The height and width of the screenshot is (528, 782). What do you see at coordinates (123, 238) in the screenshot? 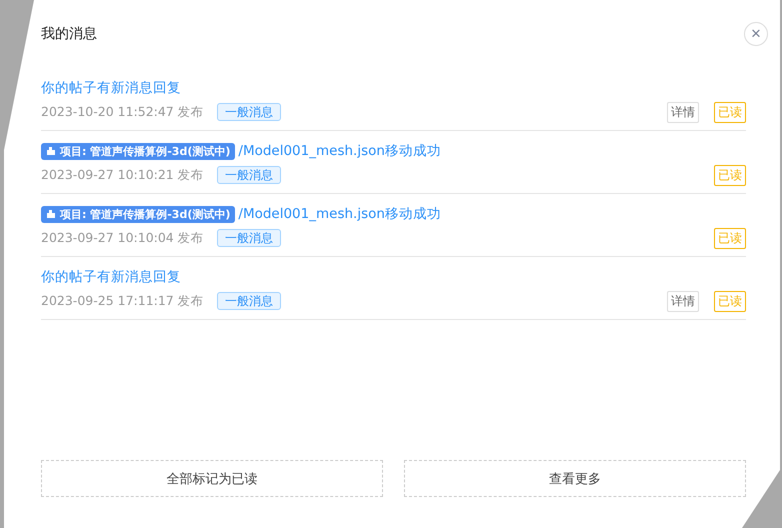
I see `message-time: 2023-09-27 10:10:04 发布` at bounding box center [123, 238].